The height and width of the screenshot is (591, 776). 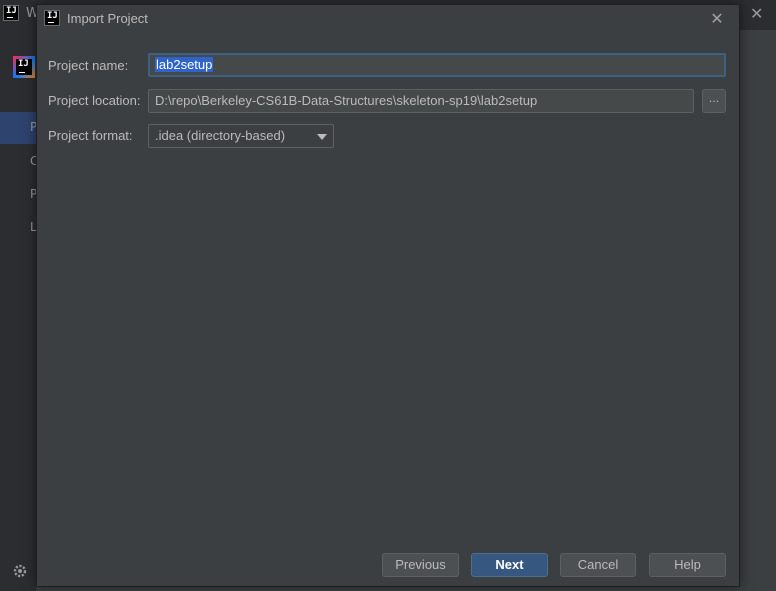 What do you see at coordinates (94, 100) in the screenshot?
I see `project-location-label: Project location:` at bounding box center [94, 100].